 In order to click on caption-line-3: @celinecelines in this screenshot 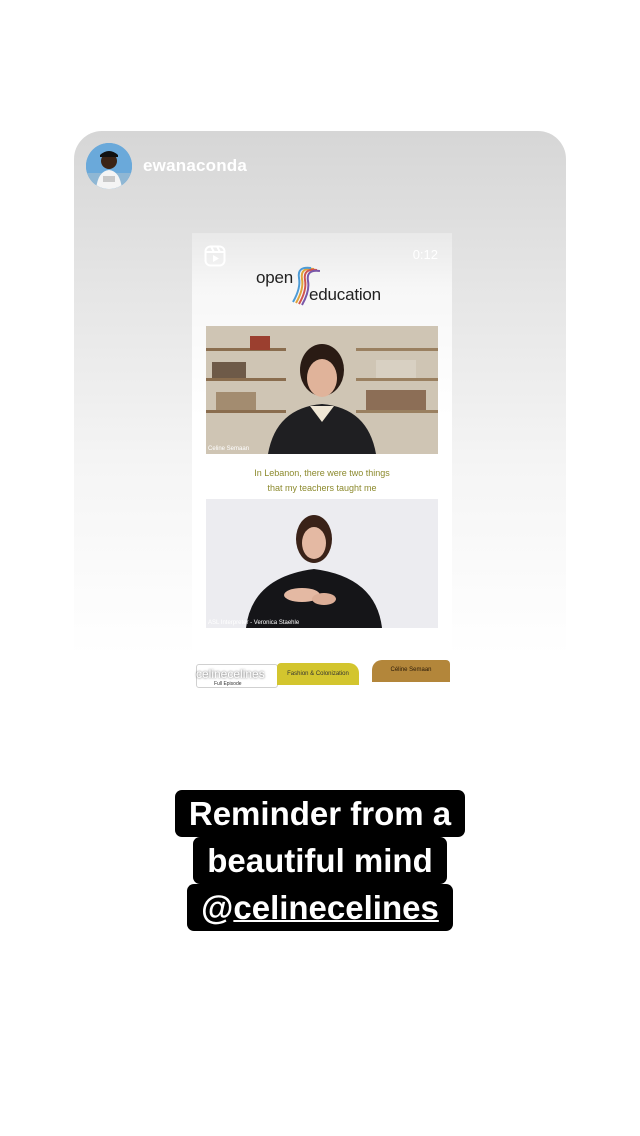, I will do `click(320, 907)`.